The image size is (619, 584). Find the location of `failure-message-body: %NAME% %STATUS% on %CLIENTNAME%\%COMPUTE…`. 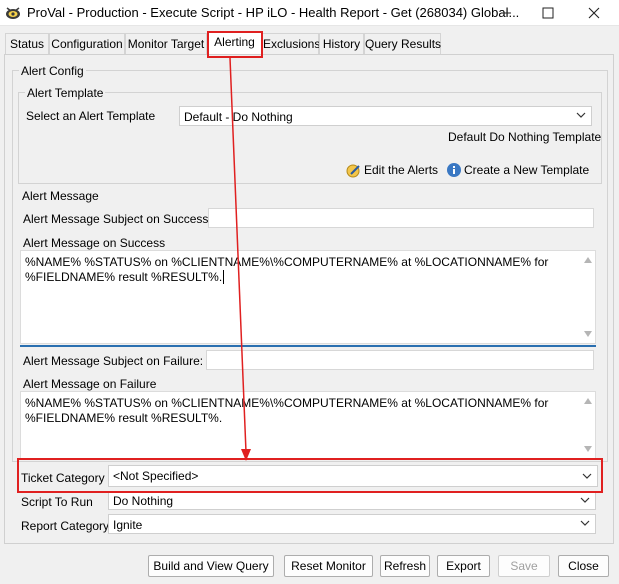

failure-message-body: %NAME% %STATUS% on %CLIENTNAME%\%COMPUTE… is located at coordinates (287, 410).